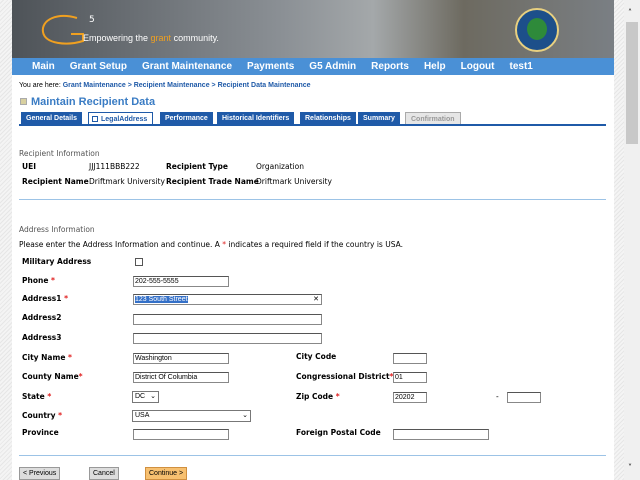 This screenshot has width=640, height=480. Describe the element at coordinates (104, 473) in the screenshot. I see `cancel-button: Cancel` at that location.